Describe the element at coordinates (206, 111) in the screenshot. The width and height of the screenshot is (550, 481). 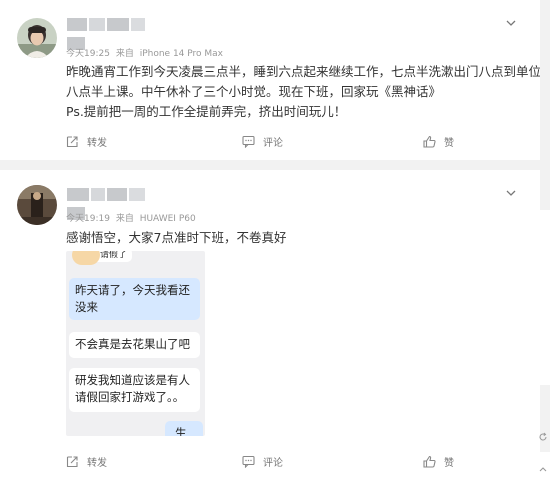
I see `post-text-line: Ps.提前把一周的工作全提前弄完，挤出时间玩儿！` at that location.